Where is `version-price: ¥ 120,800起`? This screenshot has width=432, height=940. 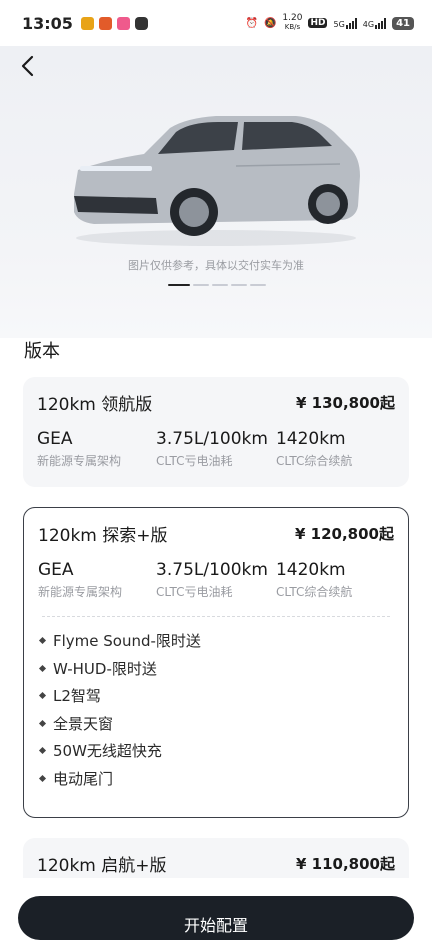 version-price: ¥ 120,800起 is located at coordinates (344, 533).